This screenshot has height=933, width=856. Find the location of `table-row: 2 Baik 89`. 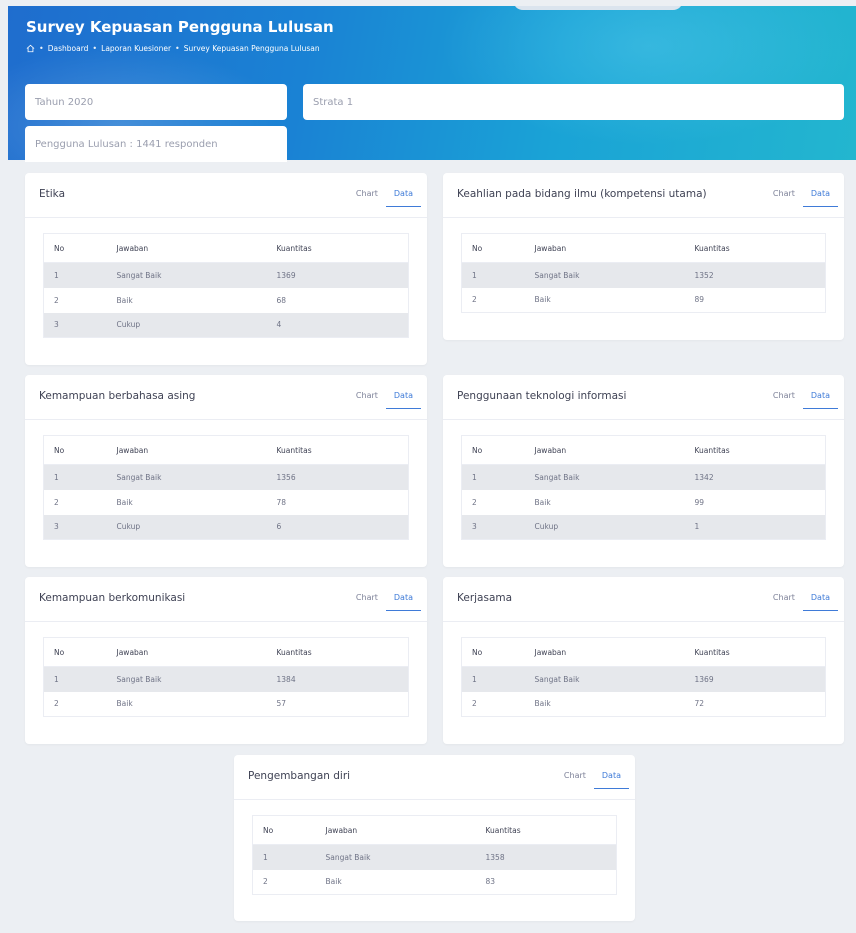

table-row: 2 Baik 89 is located at coordinates (644, 300).